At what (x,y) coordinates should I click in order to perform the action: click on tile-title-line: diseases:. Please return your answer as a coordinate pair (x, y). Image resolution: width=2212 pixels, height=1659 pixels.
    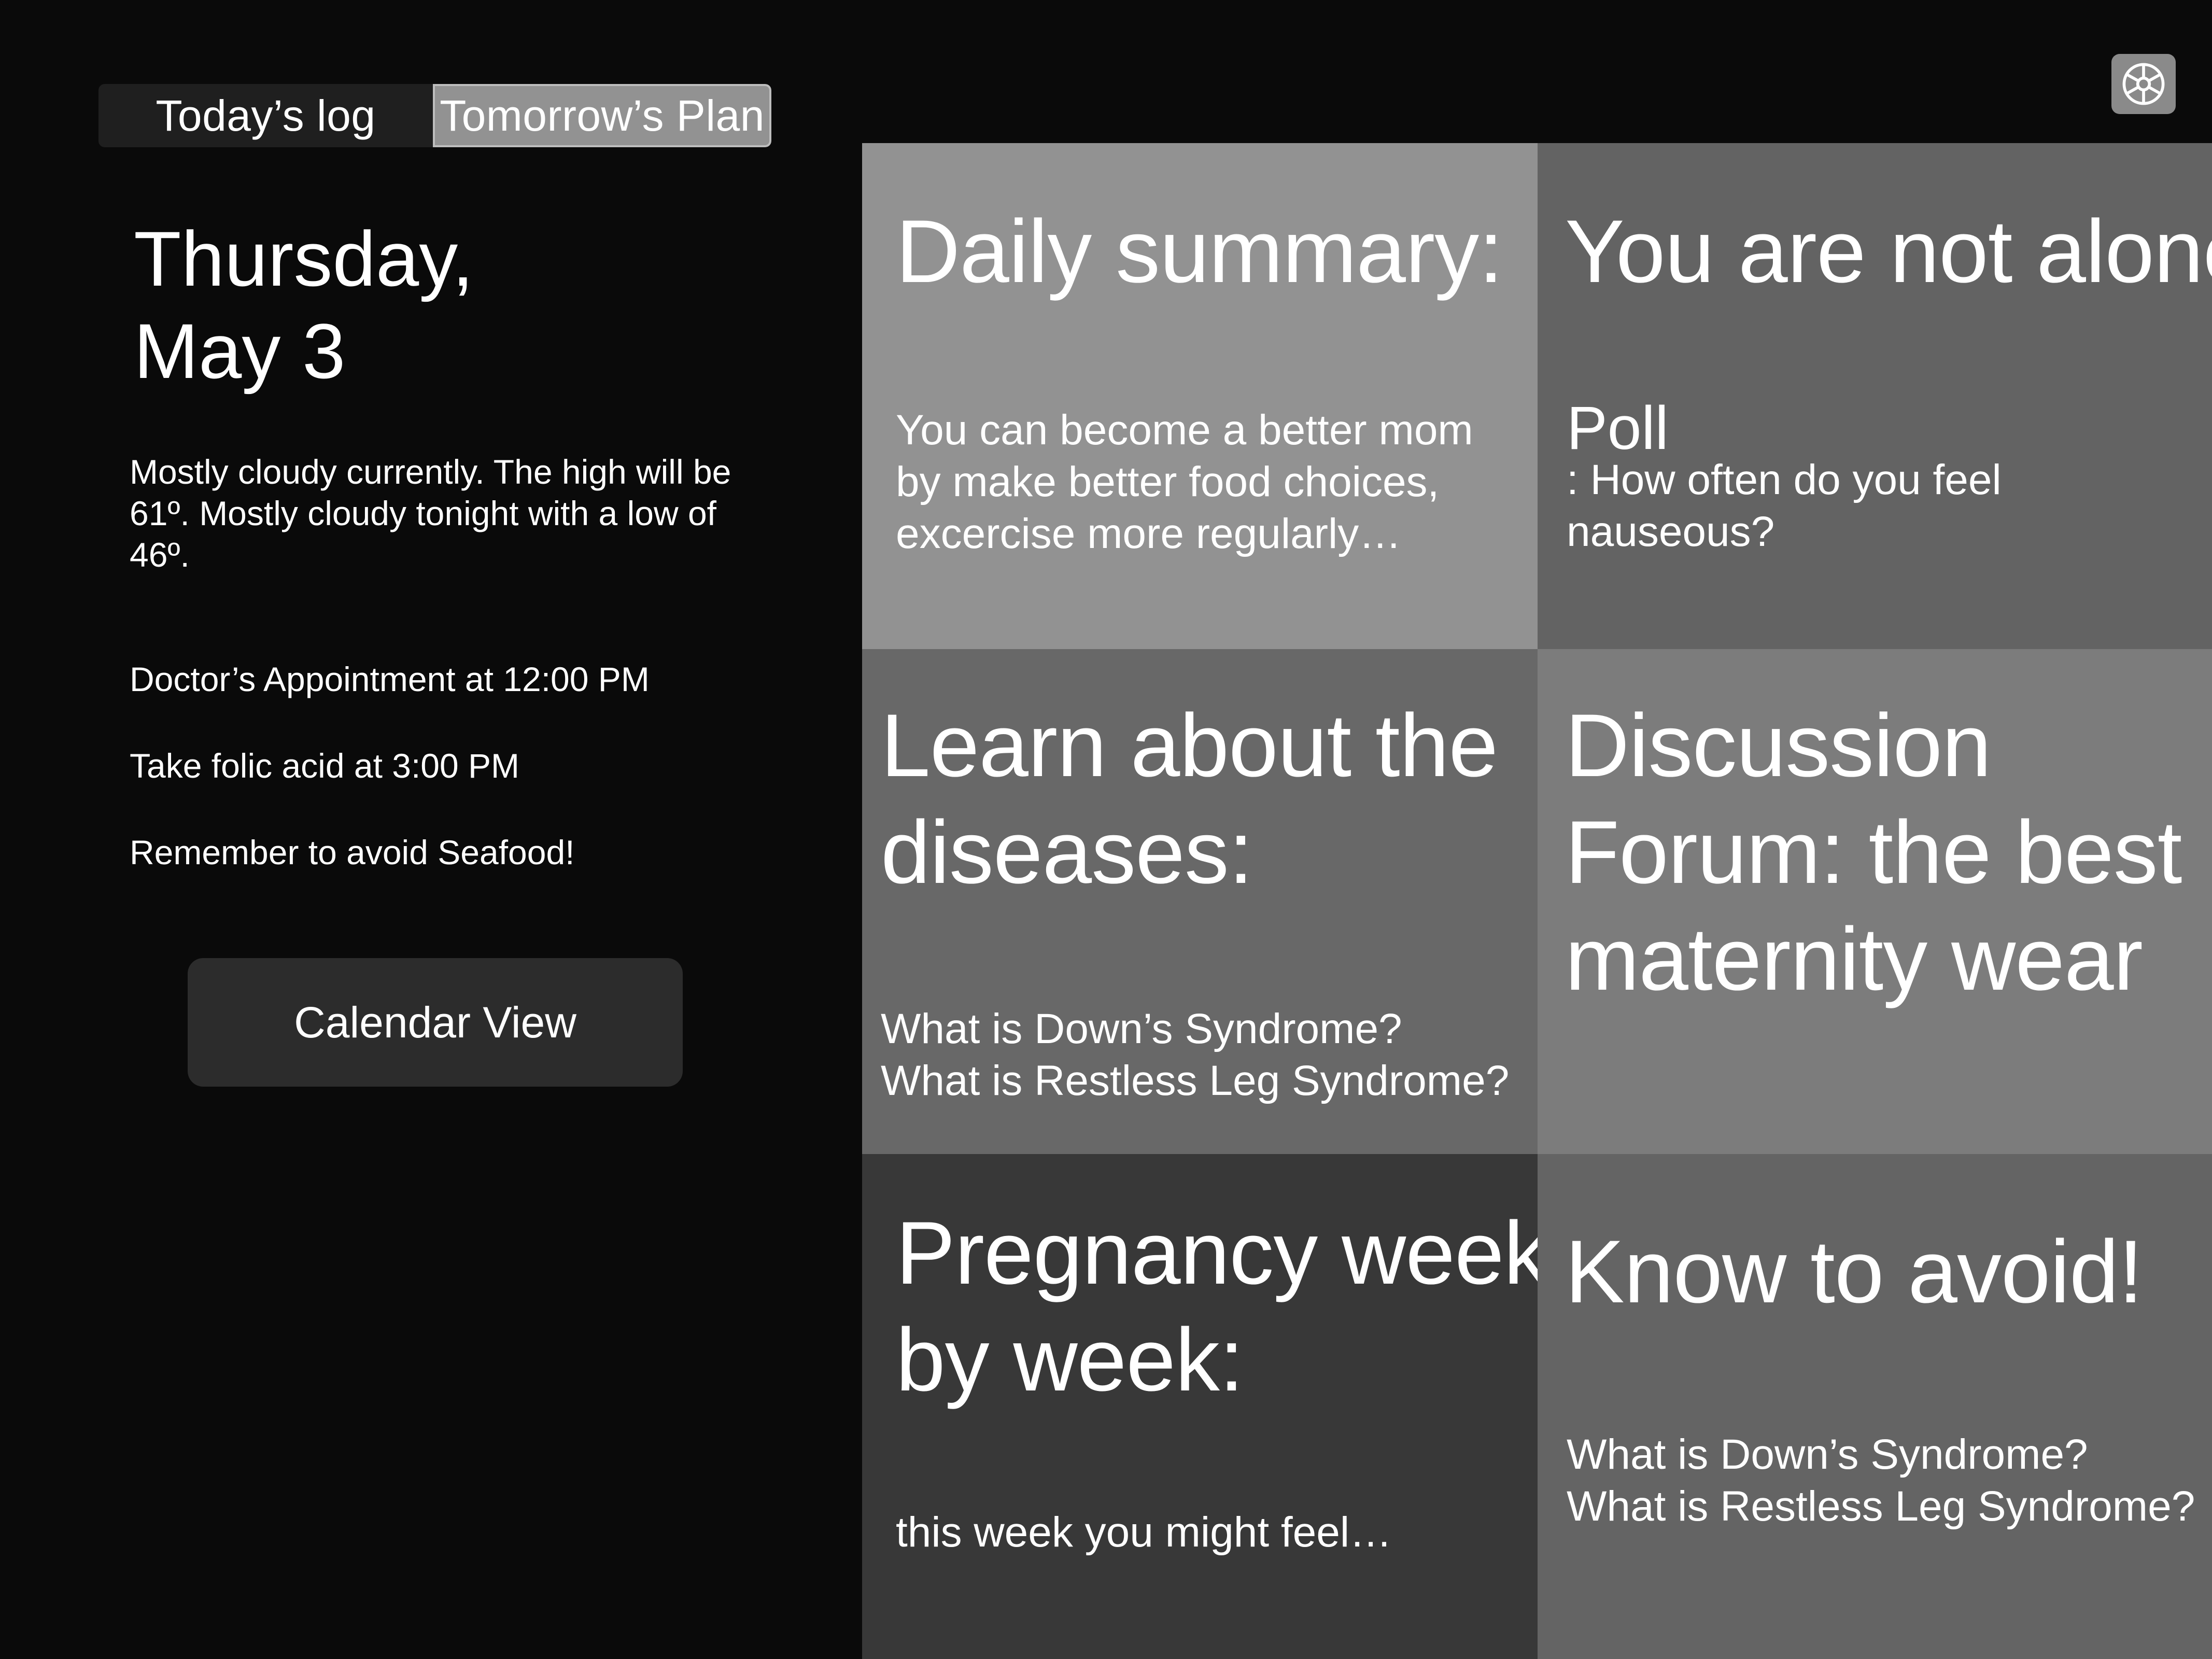
    Looking at the image, I should click on (1067, 852).